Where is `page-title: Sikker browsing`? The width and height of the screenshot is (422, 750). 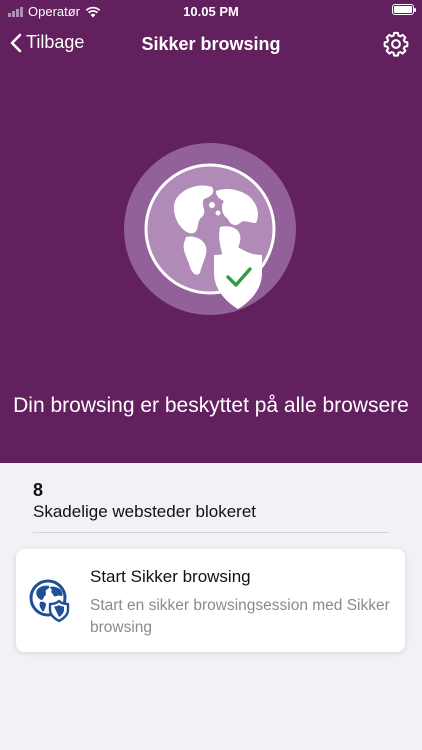 page-title: Sikker browsing is located at coordinates (211, 44).